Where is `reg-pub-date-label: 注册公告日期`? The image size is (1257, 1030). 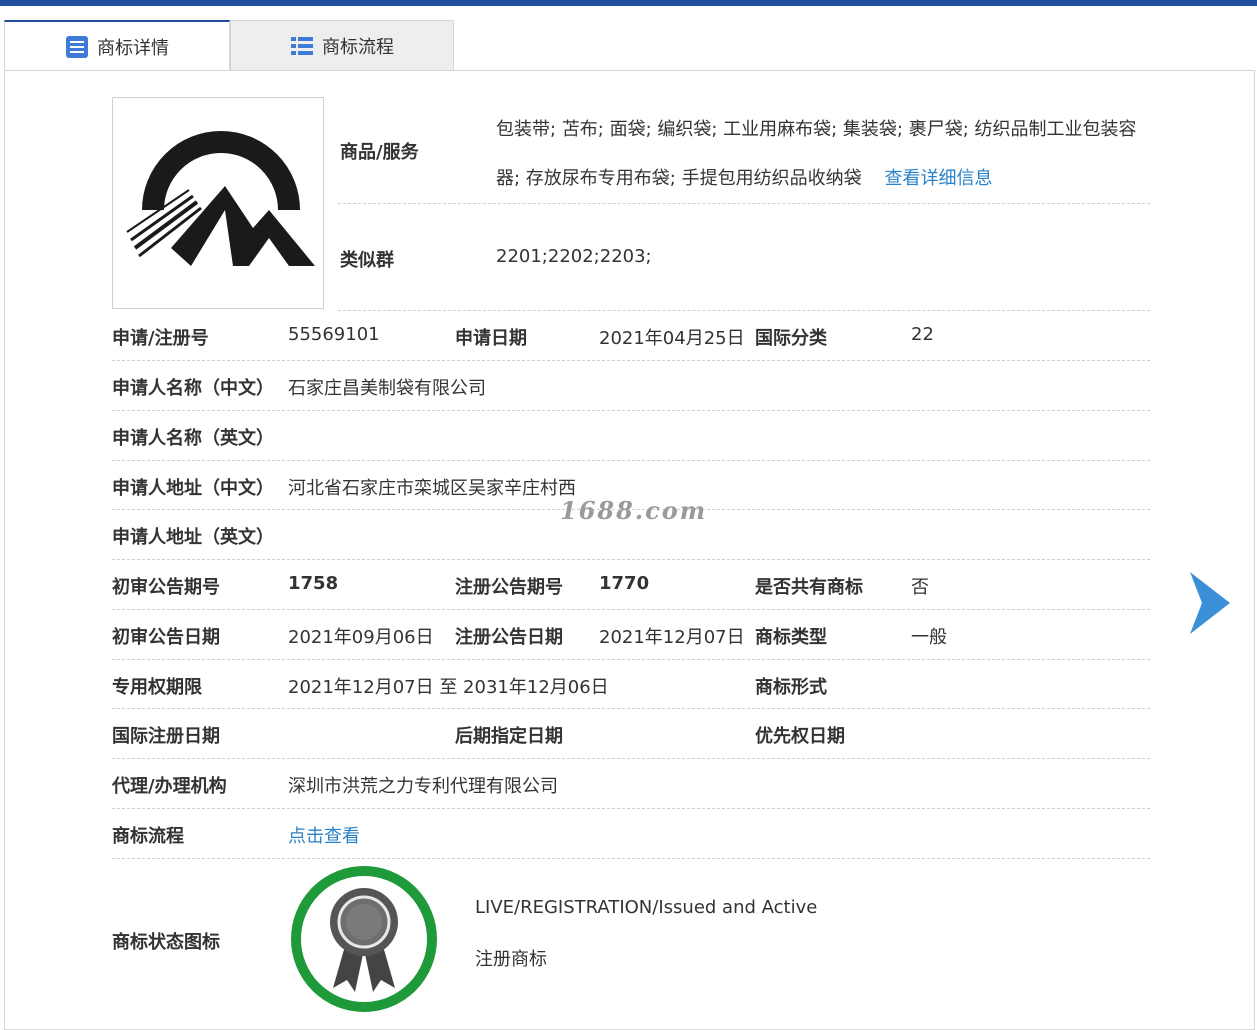
reg-pub-date-label: 注册公告日期 is located at coordinates (509, 637).